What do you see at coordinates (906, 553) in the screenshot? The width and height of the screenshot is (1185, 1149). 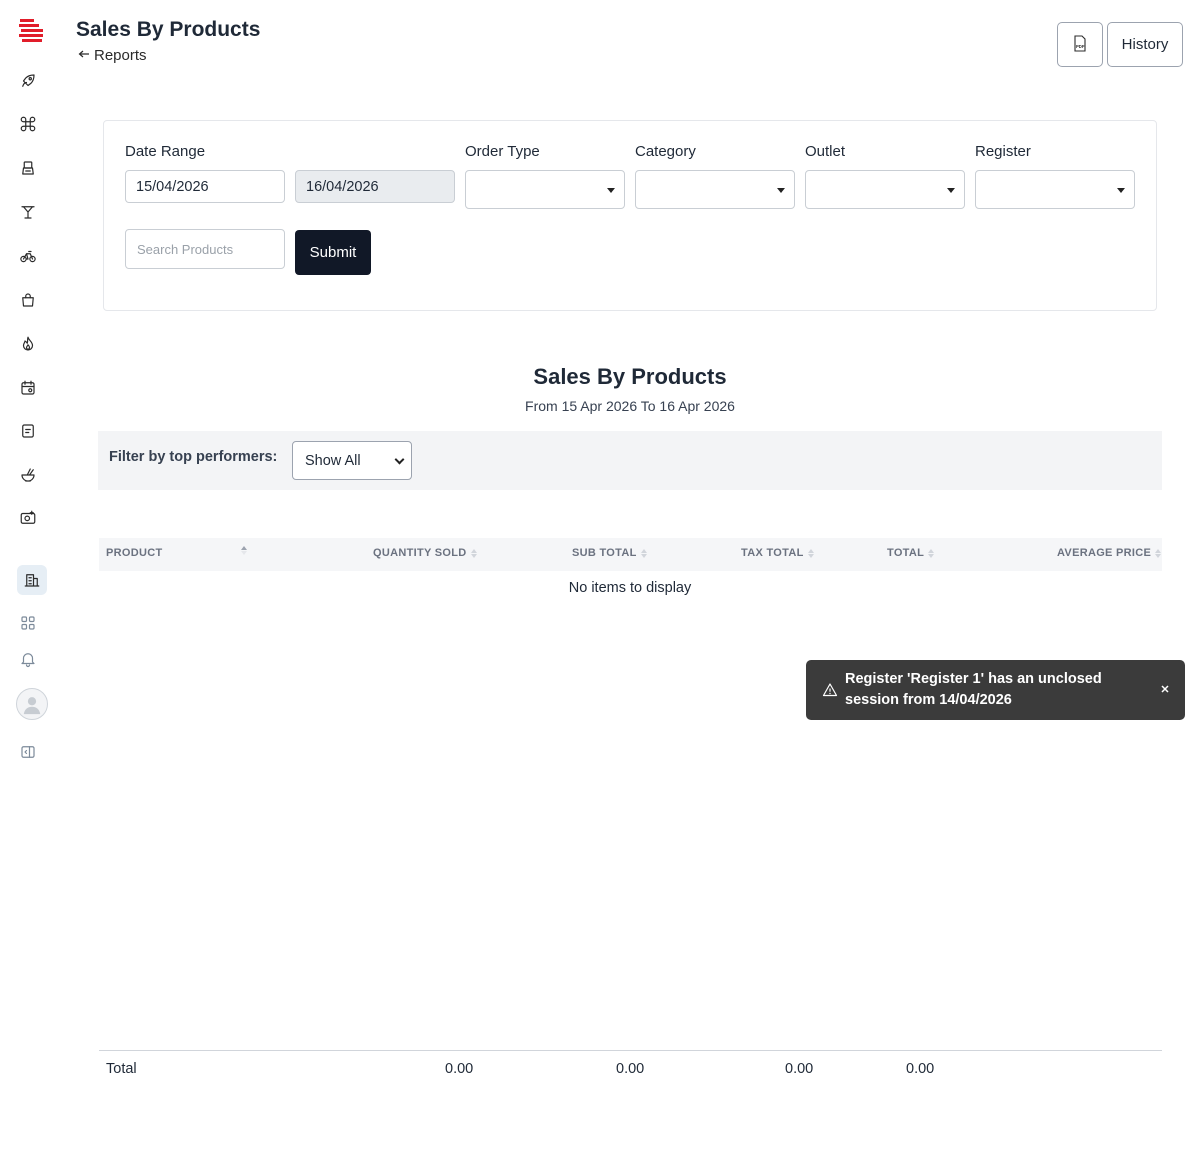 I see `column-label: TOTAL` at bounding box center [906, 553].